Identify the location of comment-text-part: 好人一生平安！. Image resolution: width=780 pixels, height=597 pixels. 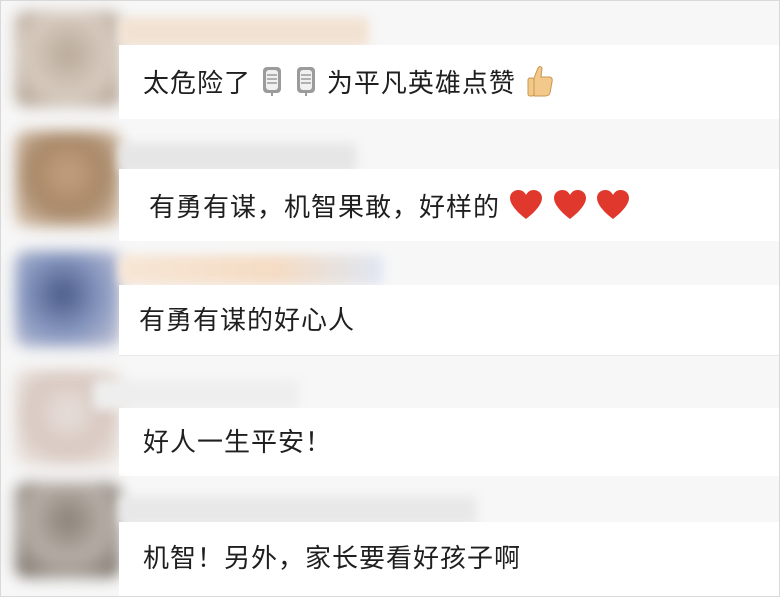
(238, 443).